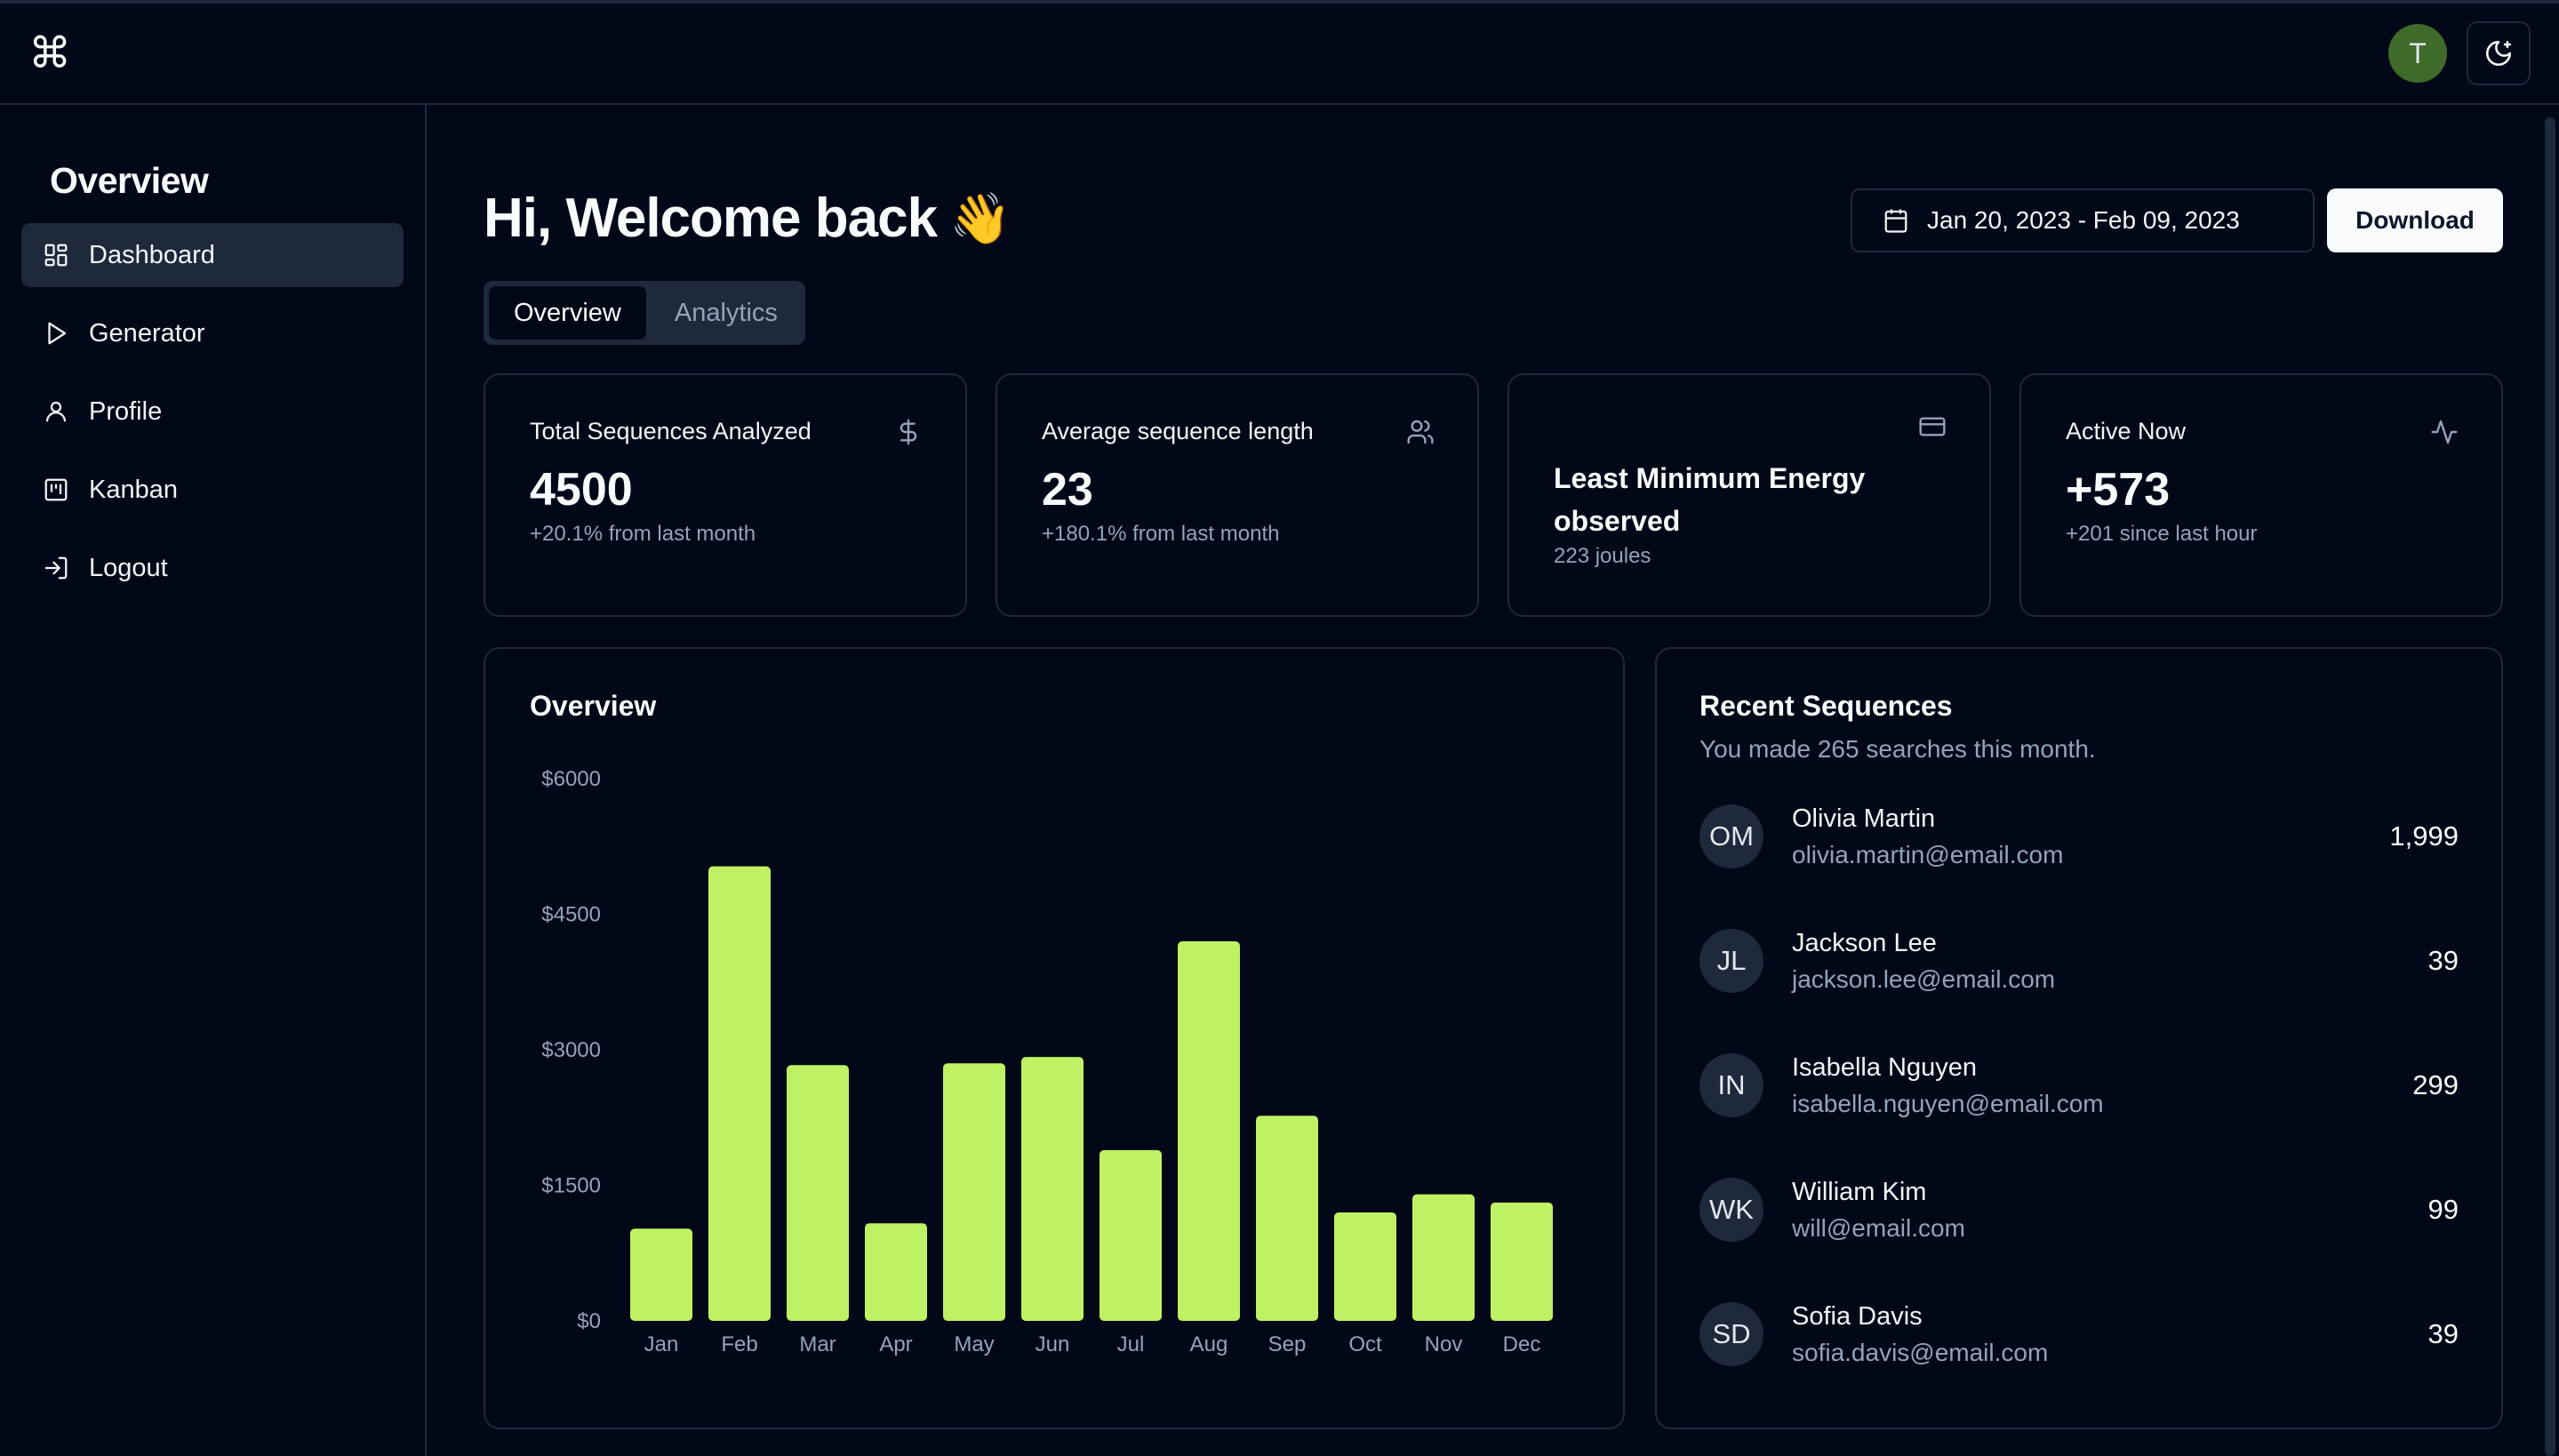  I want to click on list-item: JL Jackson Lee jackson.lee@email.com 39, so click(2079, 961).